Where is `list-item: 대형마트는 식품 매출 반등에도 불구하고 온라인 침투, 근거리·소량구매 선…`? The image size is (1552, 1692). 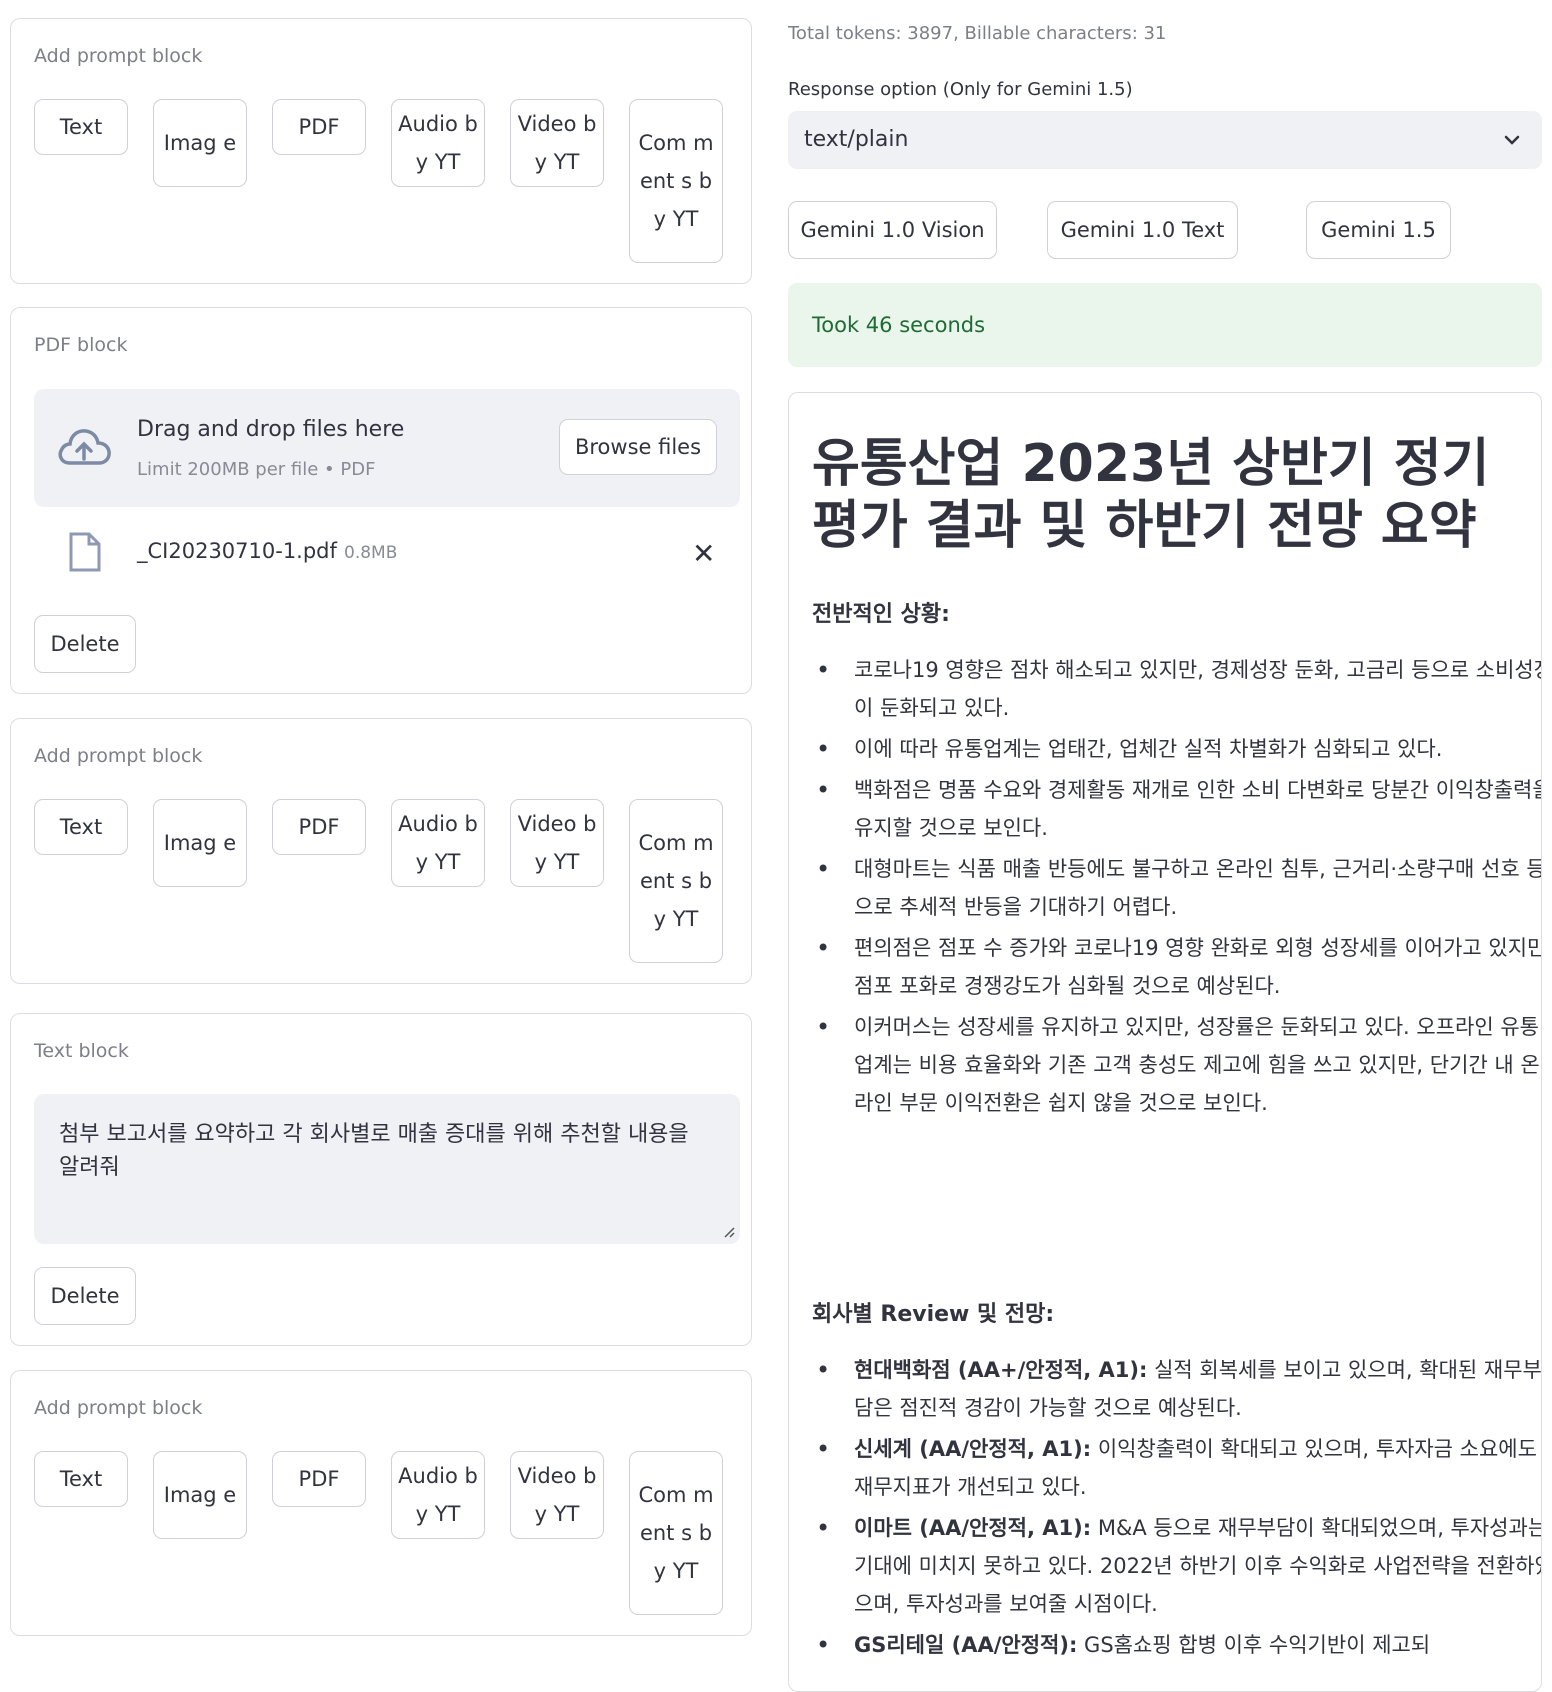
list-item: 대형마트는 식품 매출 반등에도 불구하고 온라인 침투, 근거리·소량구매 선… is located at coordinates (1178, 888).